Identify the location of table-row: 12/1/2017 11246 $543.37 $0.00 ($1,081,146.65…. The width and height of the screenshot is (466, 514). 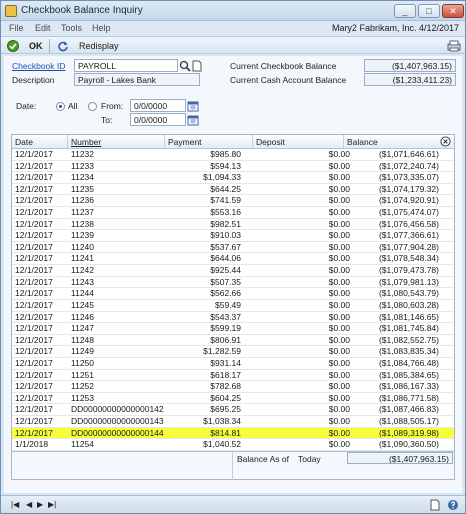
(233, 318).